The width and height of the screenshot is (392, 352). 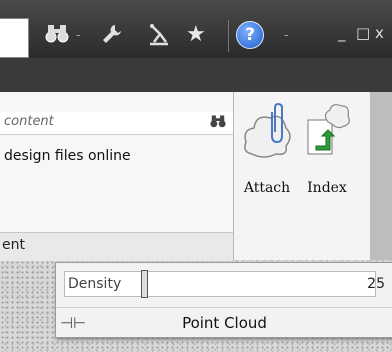 What do you see at coordinates (286, 35) in the screenshot?
I see `help-dropdown-icon: -` at bounding box center [286, 35].